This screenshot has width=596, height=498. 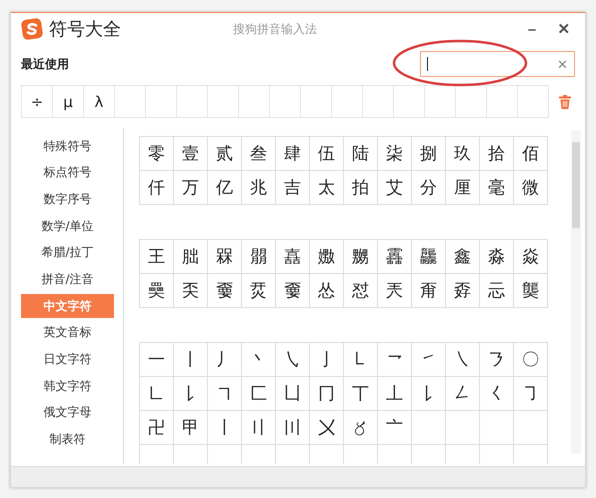 I want to click on symbol-cell: ÷, so click(x=37, y=102).